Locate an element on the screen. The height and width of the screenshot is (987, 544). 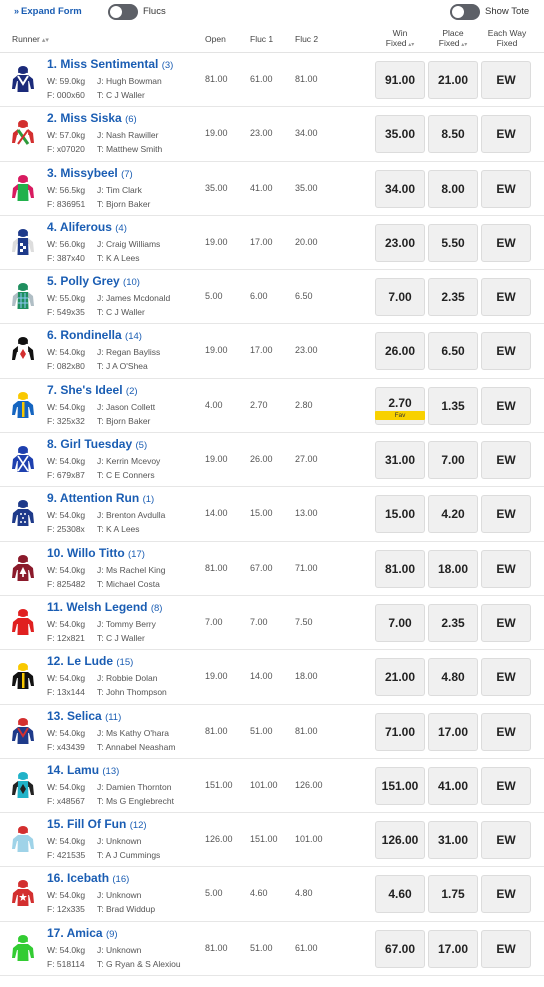
runner-name-link: 10. Willo Titto (17) is located at coordinates (96, 553).